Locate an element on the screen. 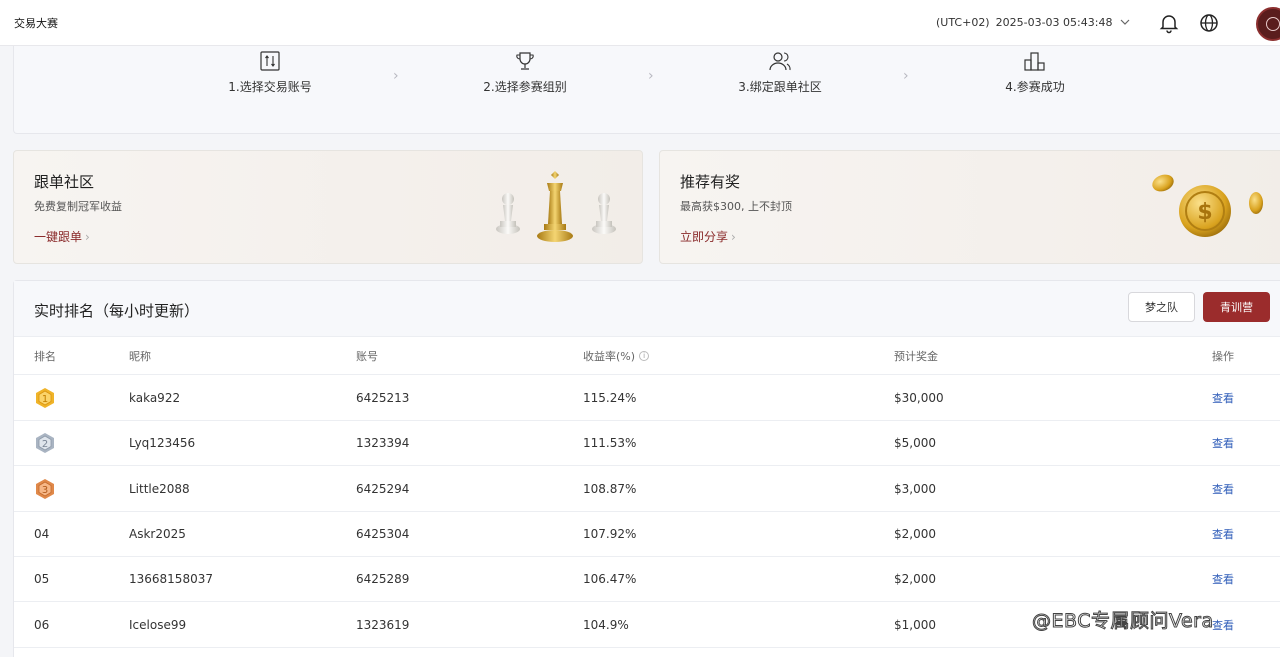 This screenshot has width=1280, height=657. trophy-icon is located at coordinates (525, 61).